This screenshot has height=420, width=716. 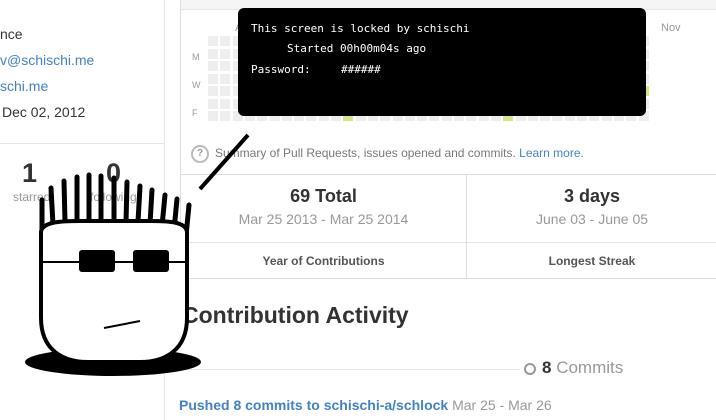 What do you see at coordinates (592, 219) in the screenshot?
I see `streak-range: June 03 - June 05` at bounding box center [592, 219].